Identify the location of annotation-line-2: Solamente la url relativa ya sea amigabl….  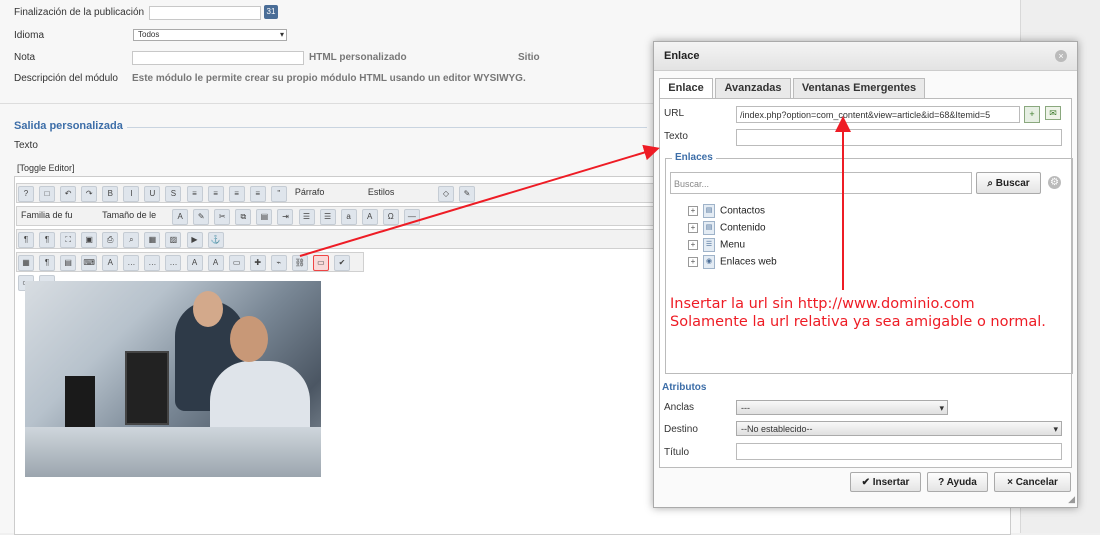
(858, 322).